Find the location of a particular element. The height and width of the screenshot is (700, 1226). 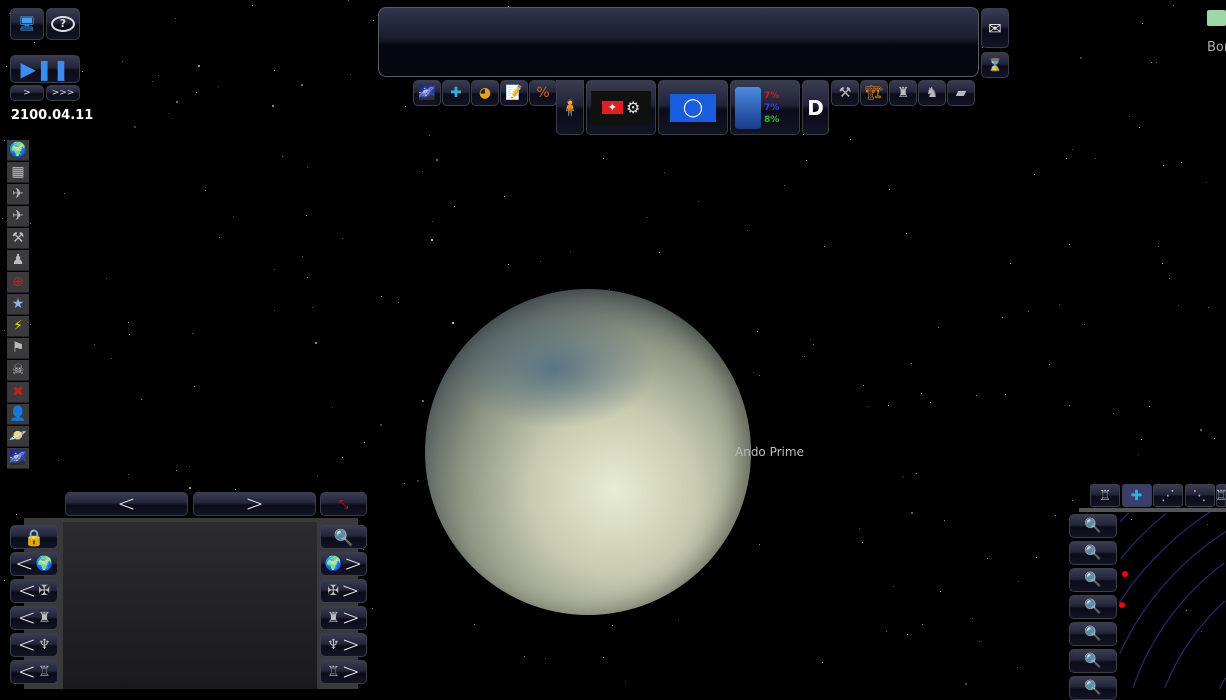

cycle-previous-button: < ♖ is located at coordinates (34, 672).